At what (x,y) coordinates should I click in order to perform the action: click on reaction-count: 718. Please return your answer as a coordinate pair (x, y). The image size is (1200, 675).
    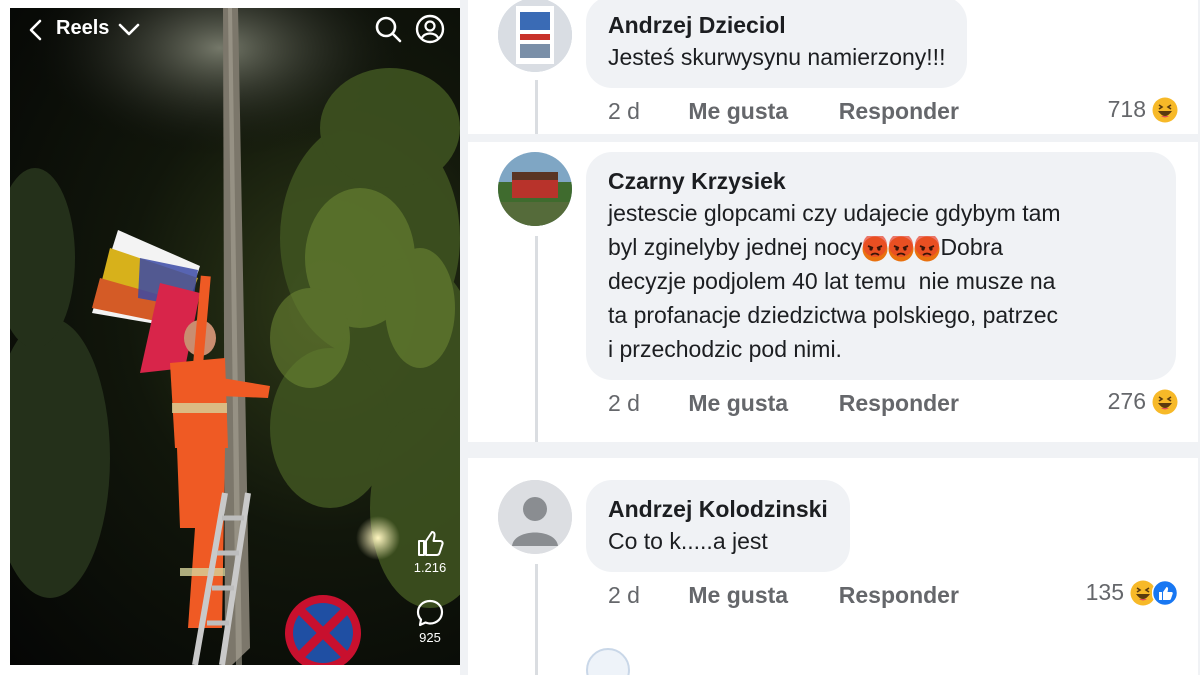
    Looking at the image, I should click on (1126, 109).